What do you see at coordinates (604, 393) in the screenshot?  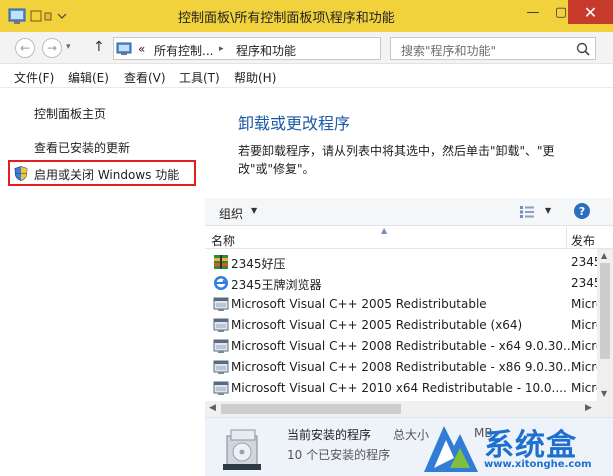 I see `scroll-down-button: ▼` at bounding box center [604, 393].